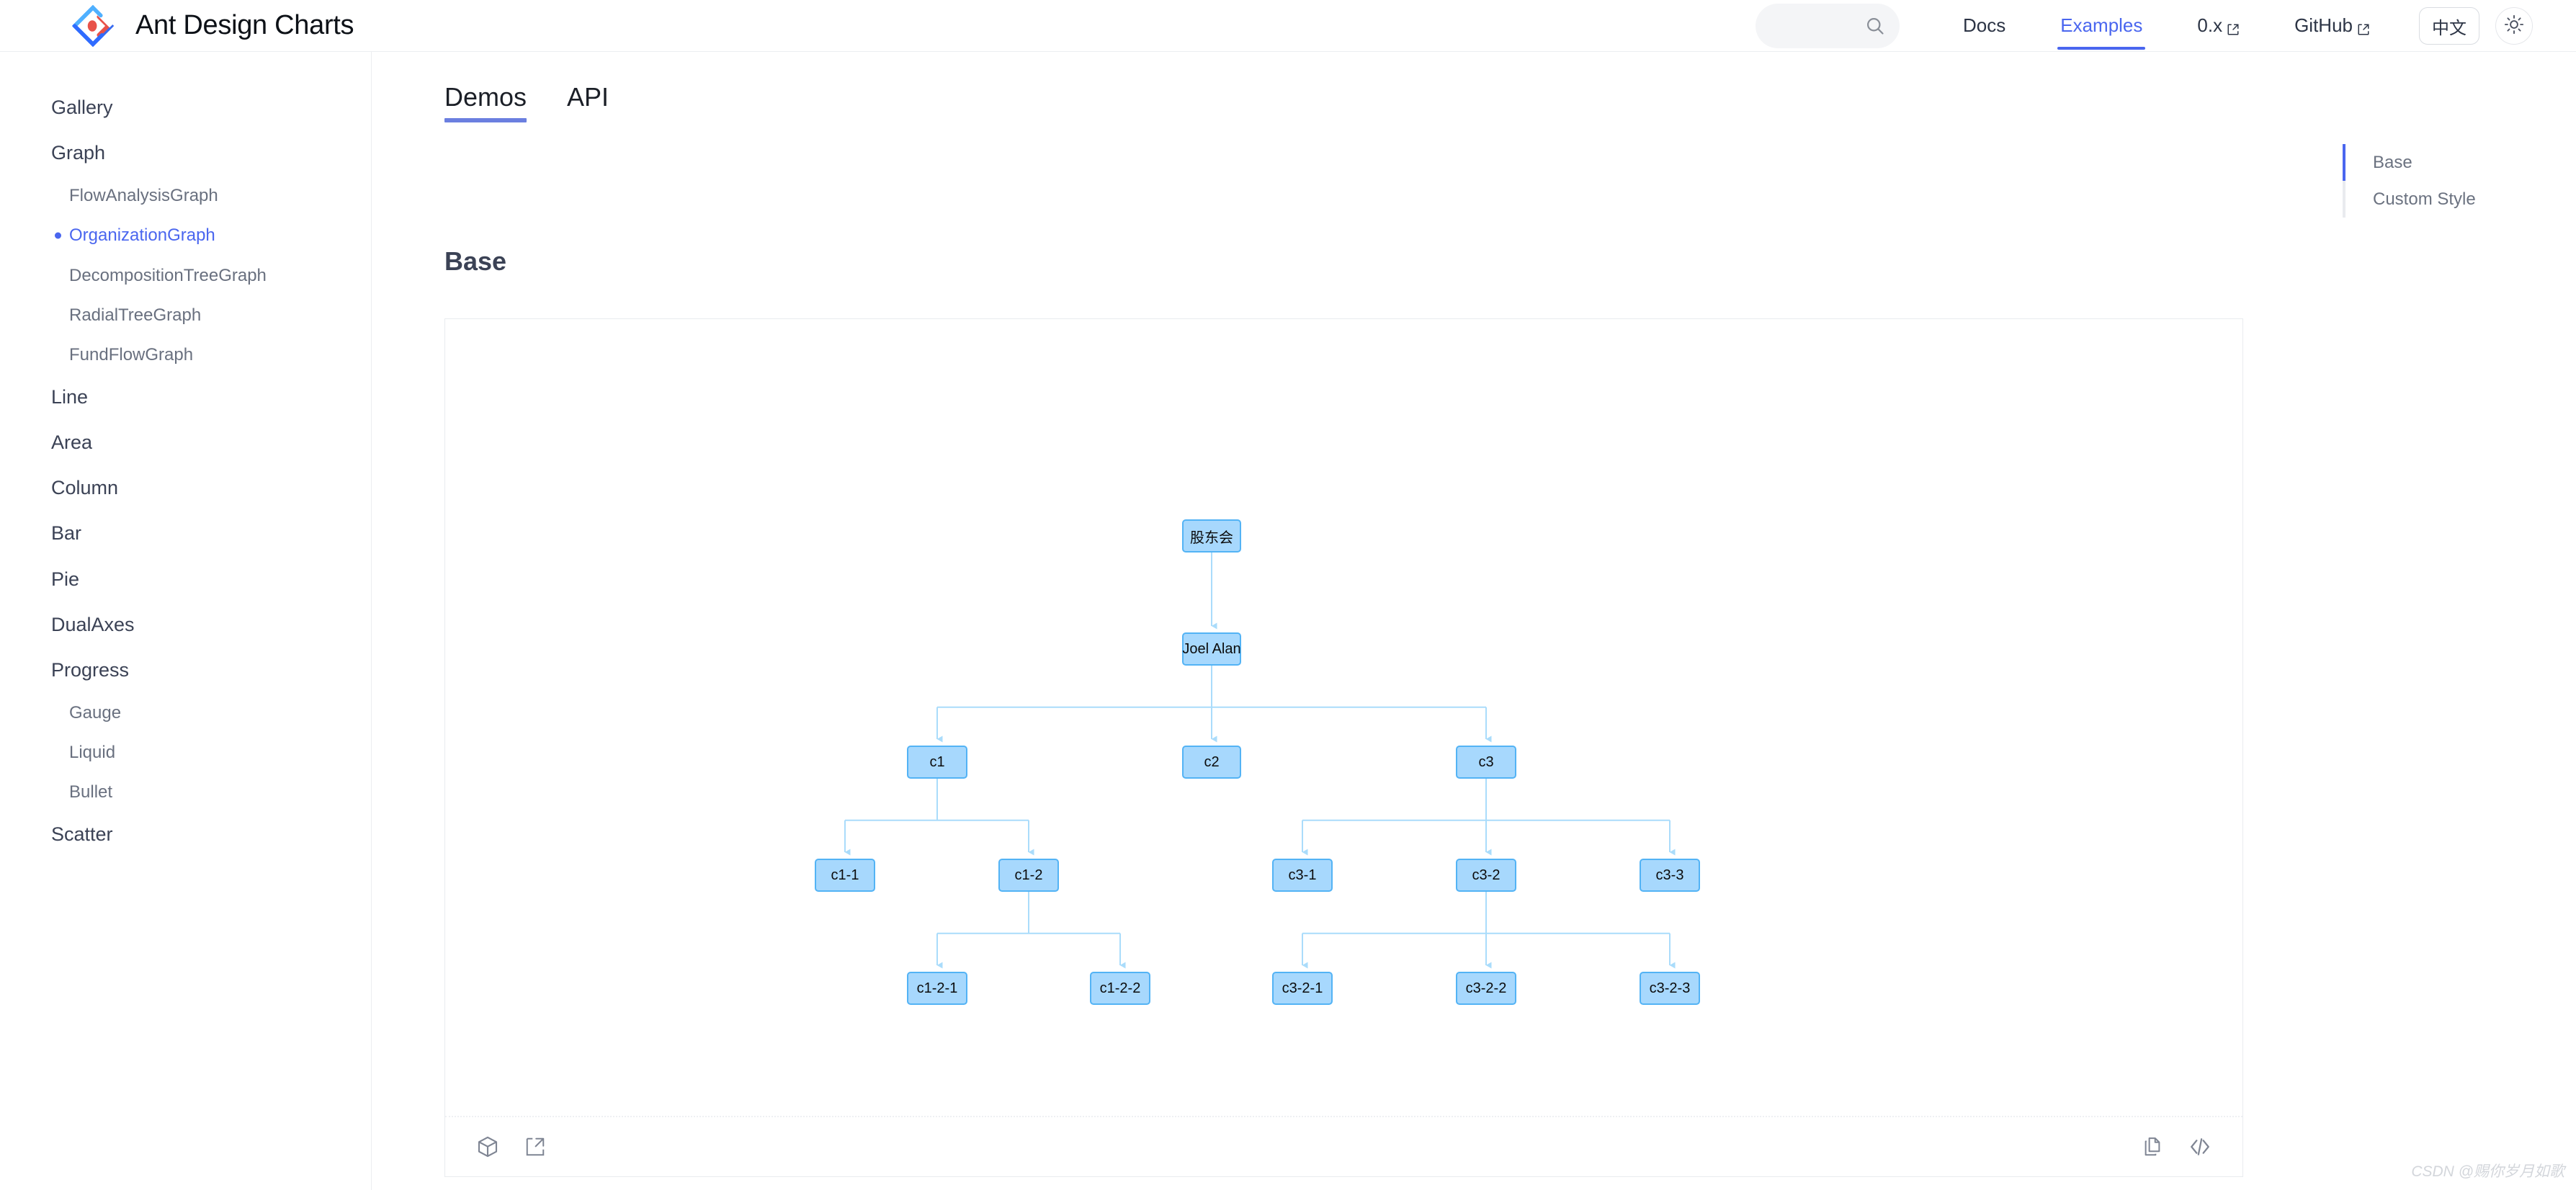  Describe the element at coordinates (185, 355) in the screenshot. I see `sidebar-item-fundflowgraph: FundFlowGraph` at that location.